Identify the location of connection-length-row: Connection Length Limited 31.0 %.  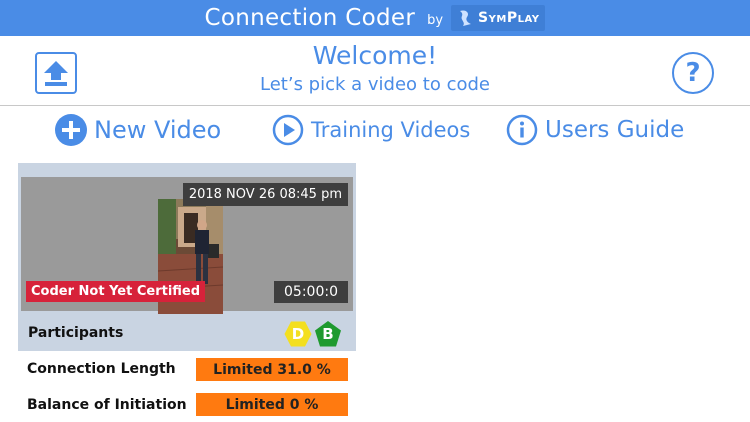
(187, 369).